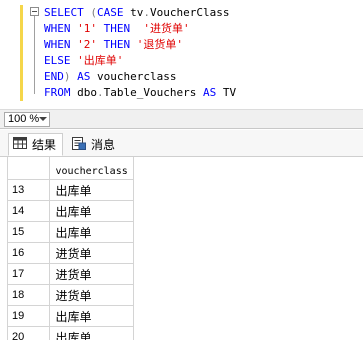  I want to click on code-line: END) AS voucherclass, so click(140, 77).